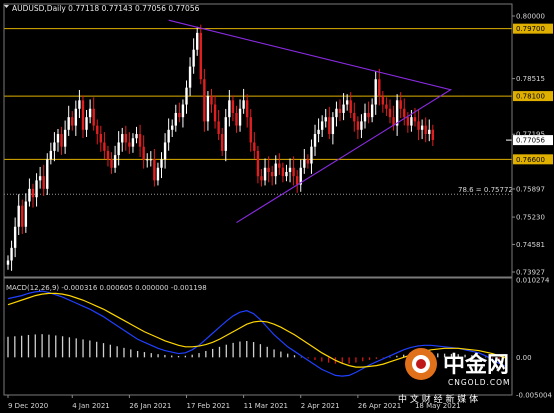 This screenshot has width=554, height=413. I want to click on level-price-label: 0.78100, so click(530, 97).